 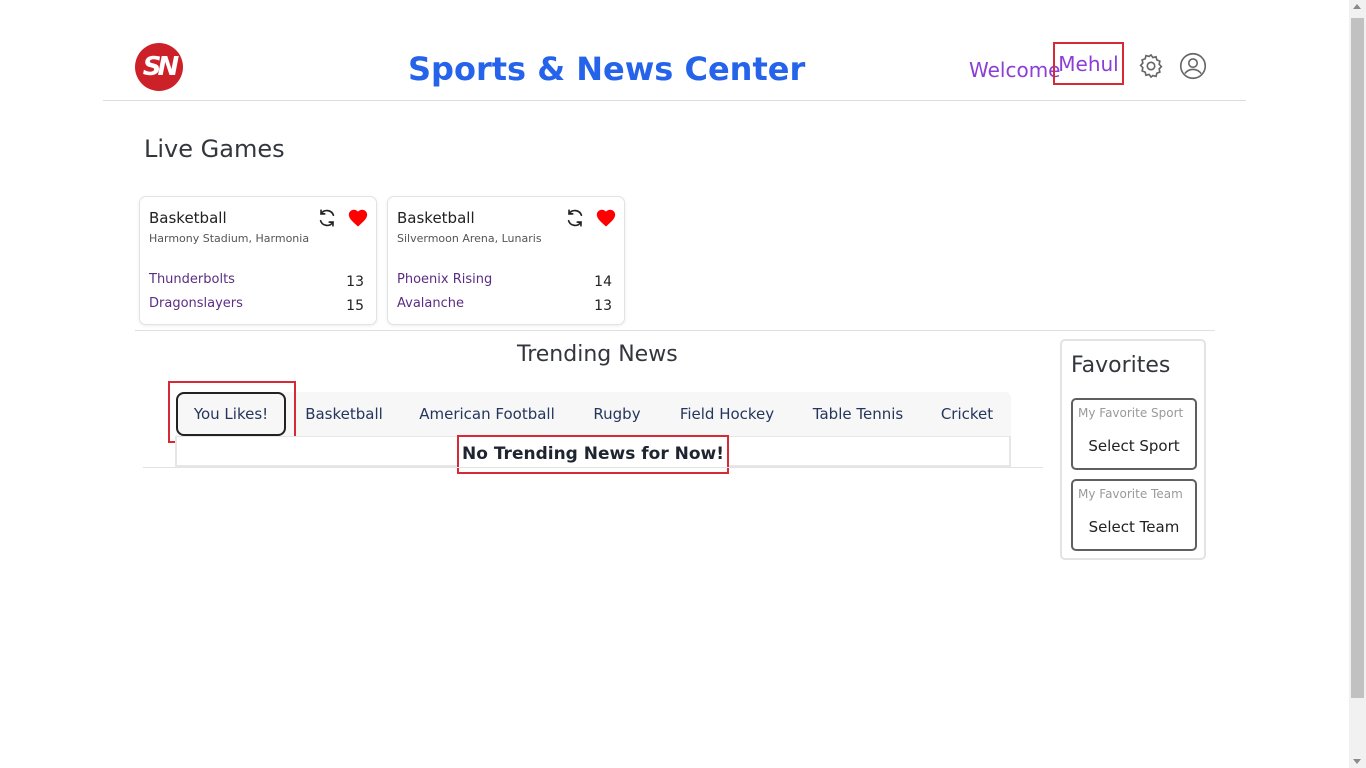 I want to click on scroll-down-arrow-icon, so click(x=1357, y=761).